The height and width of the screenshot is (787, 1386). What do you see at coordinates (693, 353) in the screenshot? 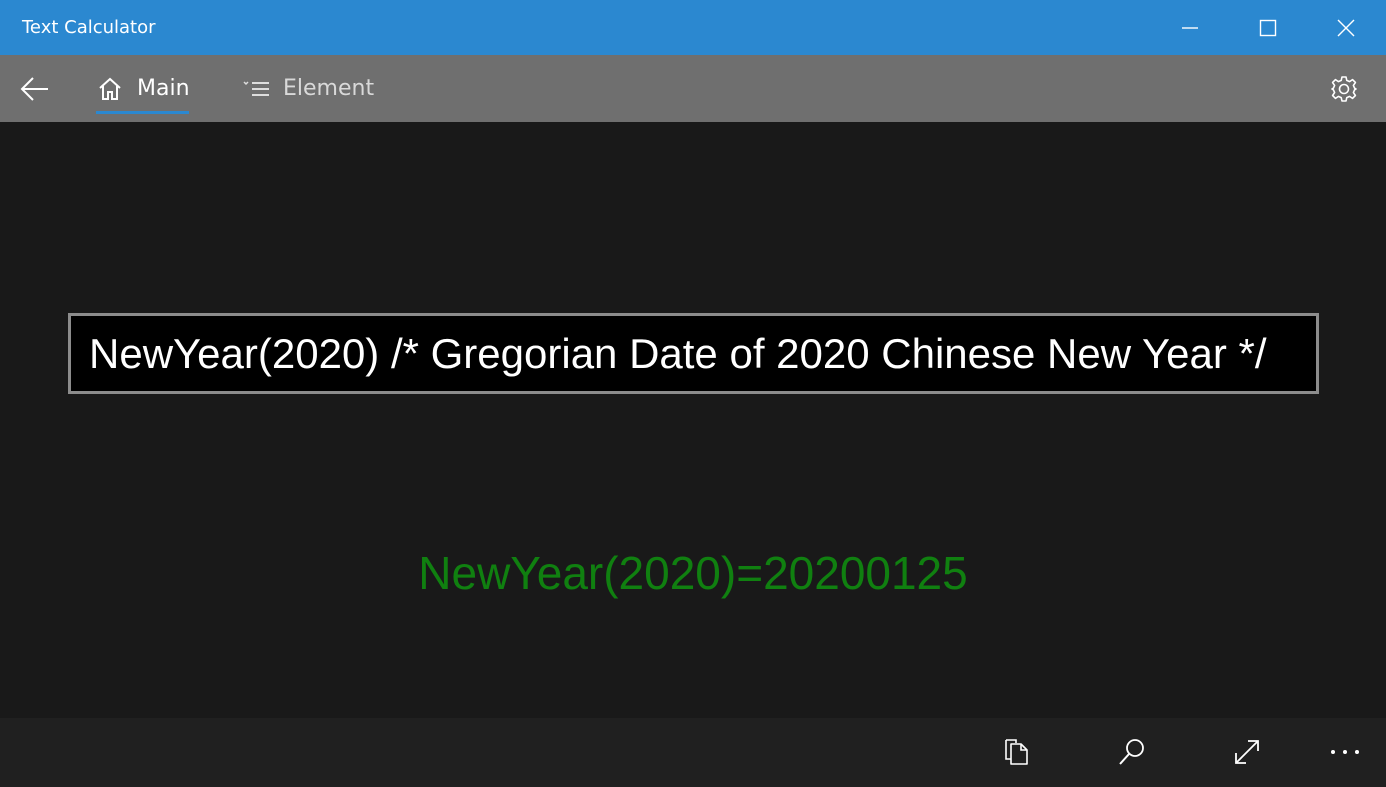
I see `expression-input` at bounding box center [693, 353].